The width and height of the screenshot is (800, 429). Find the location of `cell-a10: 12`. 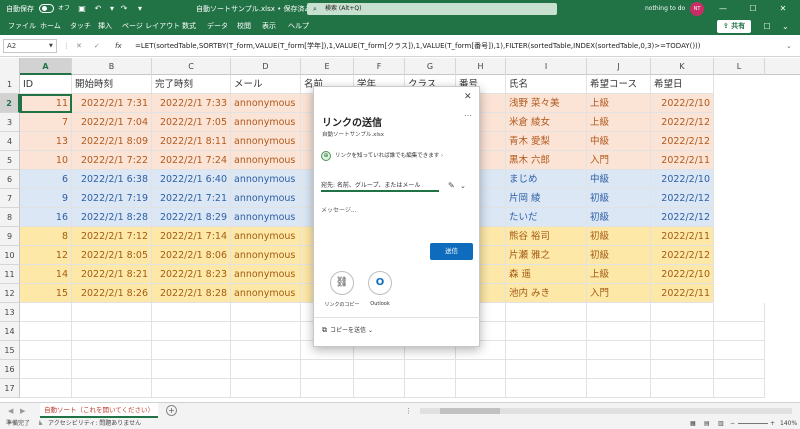

cell-a10: 12 is located at coordinates (46, 255).